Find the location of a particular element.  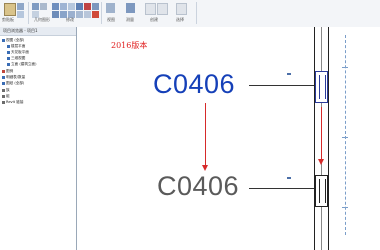

cut-geometry-icon is located at coordinates (43, 6).